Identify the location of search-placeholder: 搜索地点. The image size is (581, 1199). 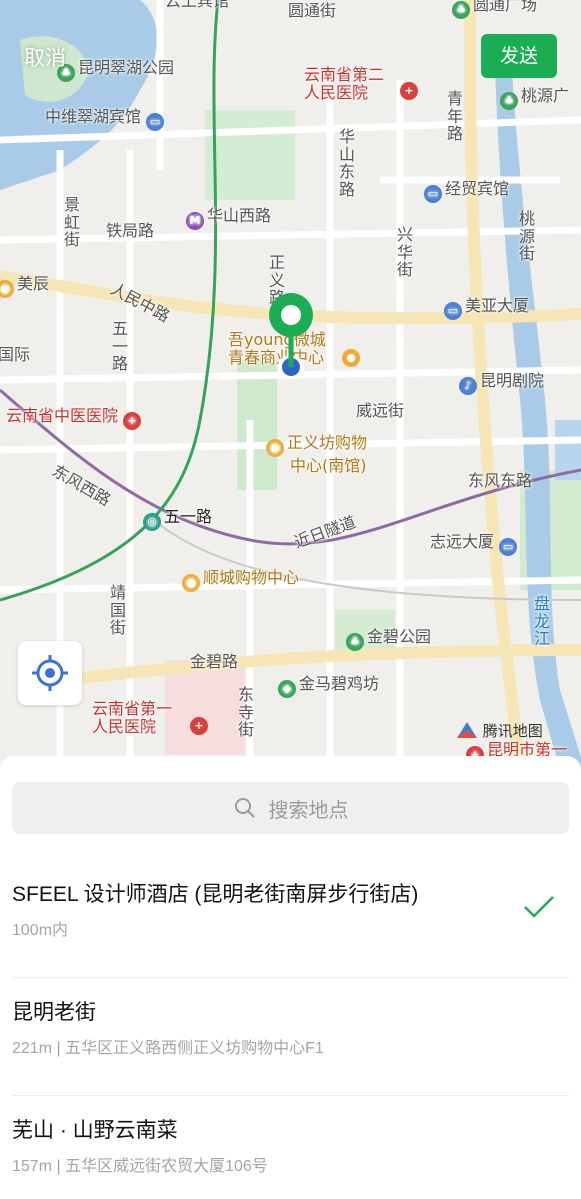
(308, 809).